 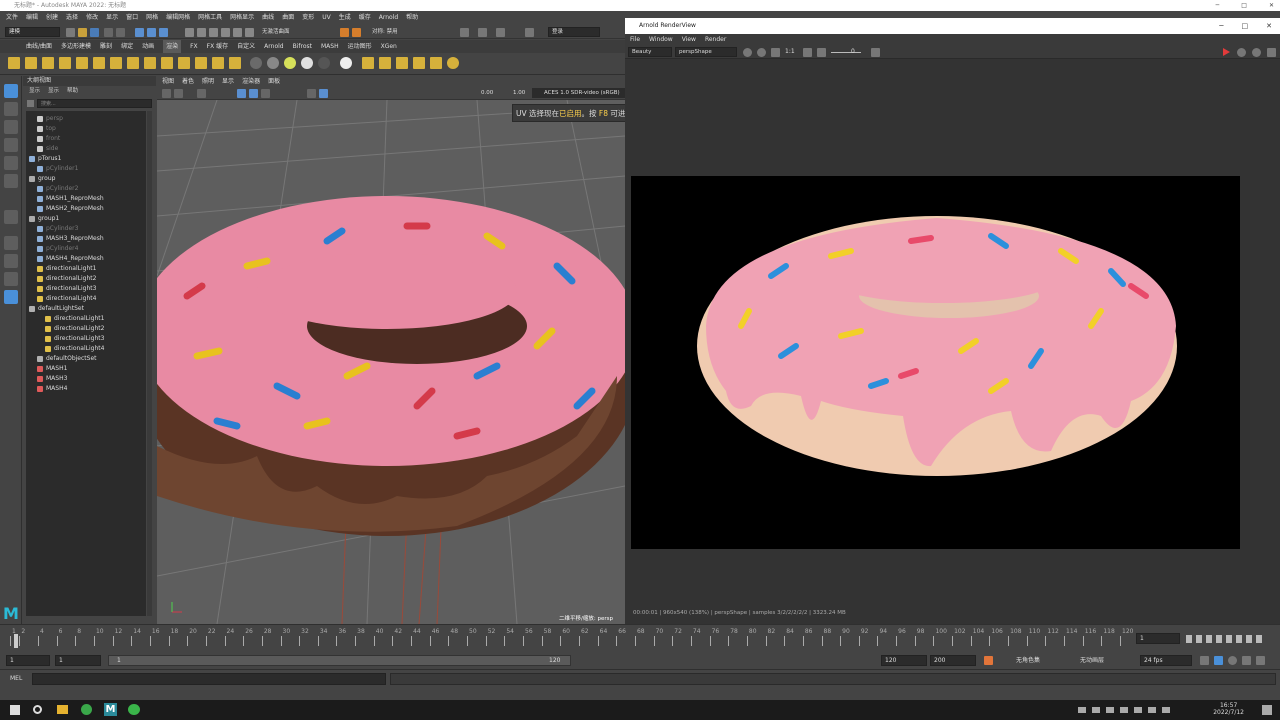 What do you see at coordinates (1267, 710) in the screenshot?
I see `notifications-icon` at bounding box center [1267, 710].